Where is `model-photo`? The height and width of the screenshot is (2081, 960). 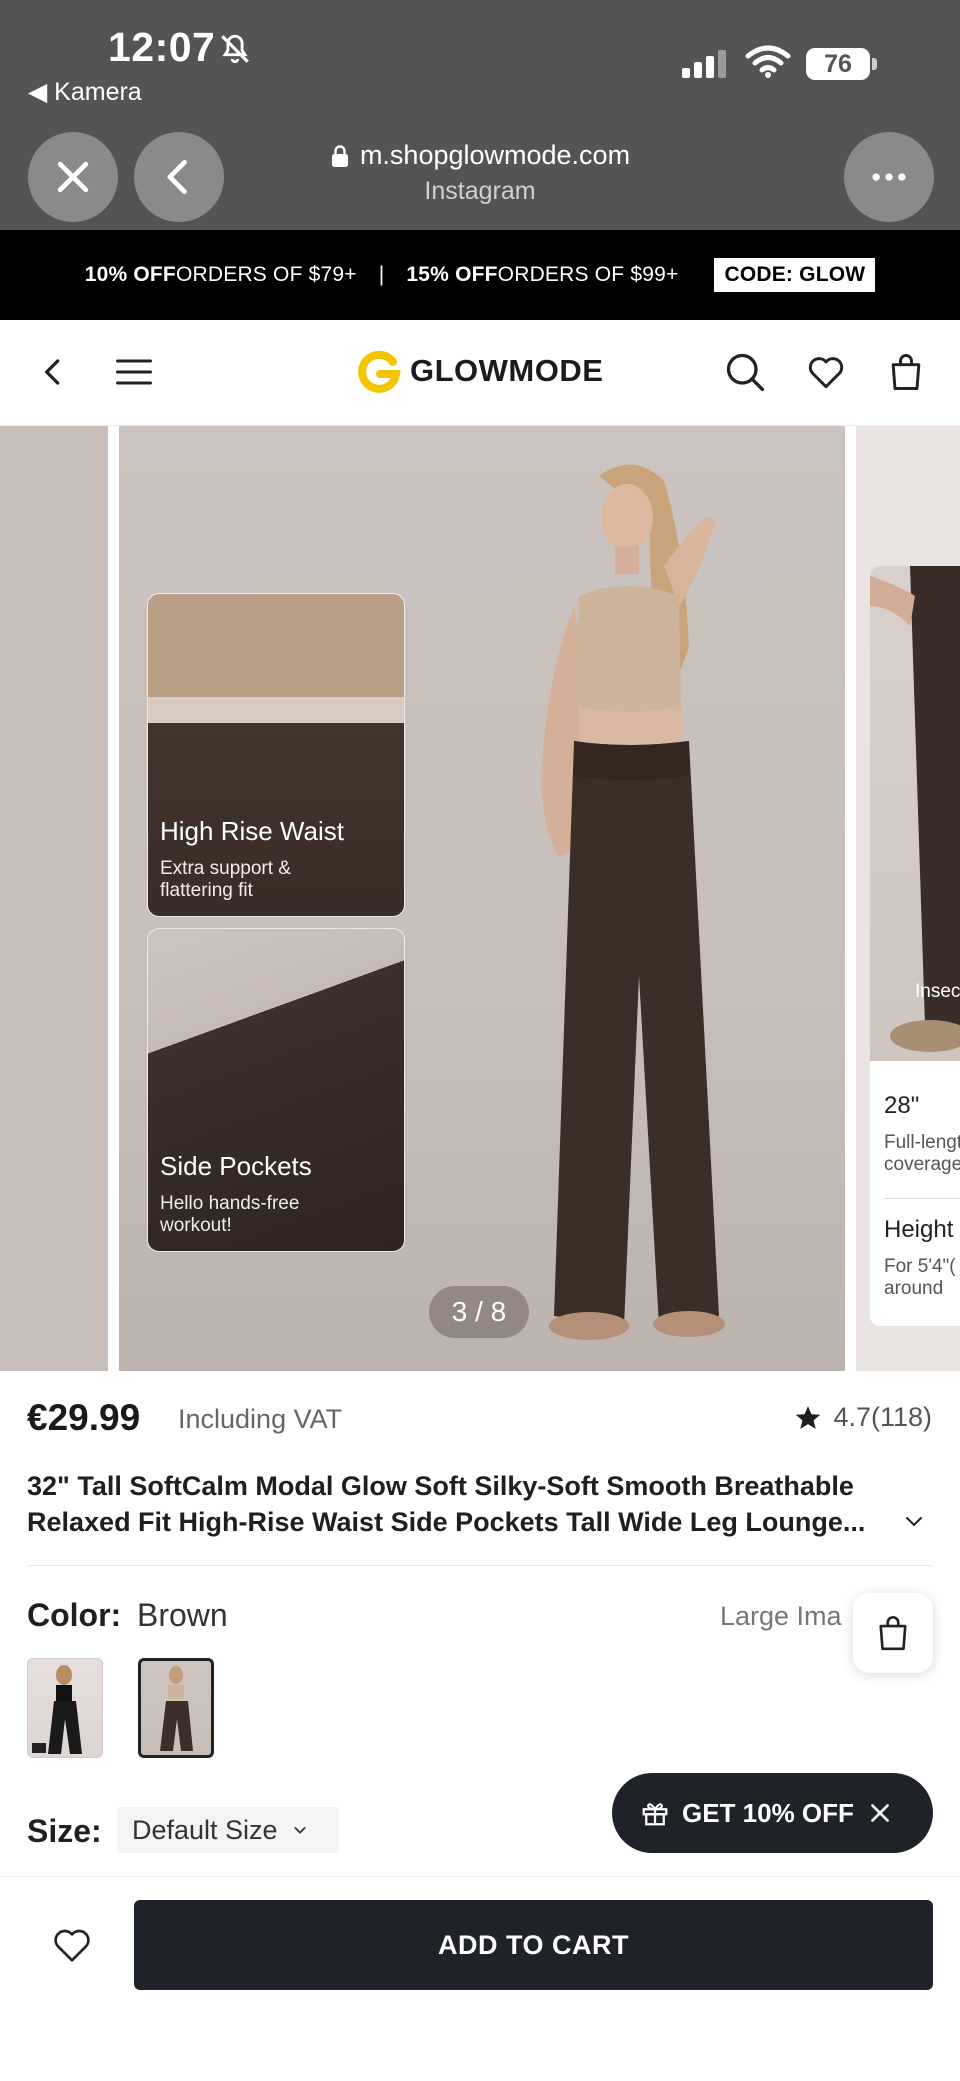
model-photo is located at coordinates (633, 902).